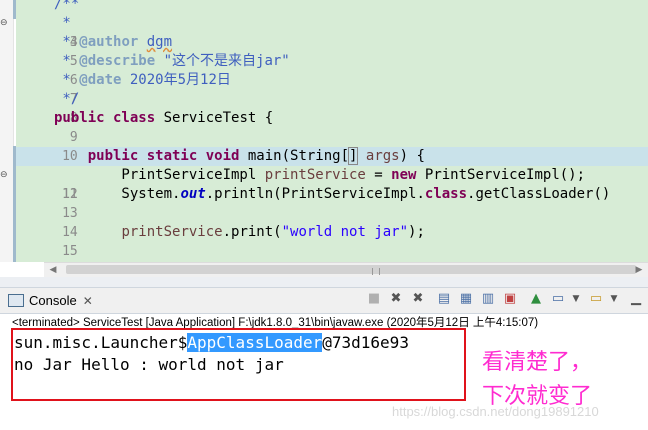  I want to click on scroll-left-icon: ◀, so click(53, 270).